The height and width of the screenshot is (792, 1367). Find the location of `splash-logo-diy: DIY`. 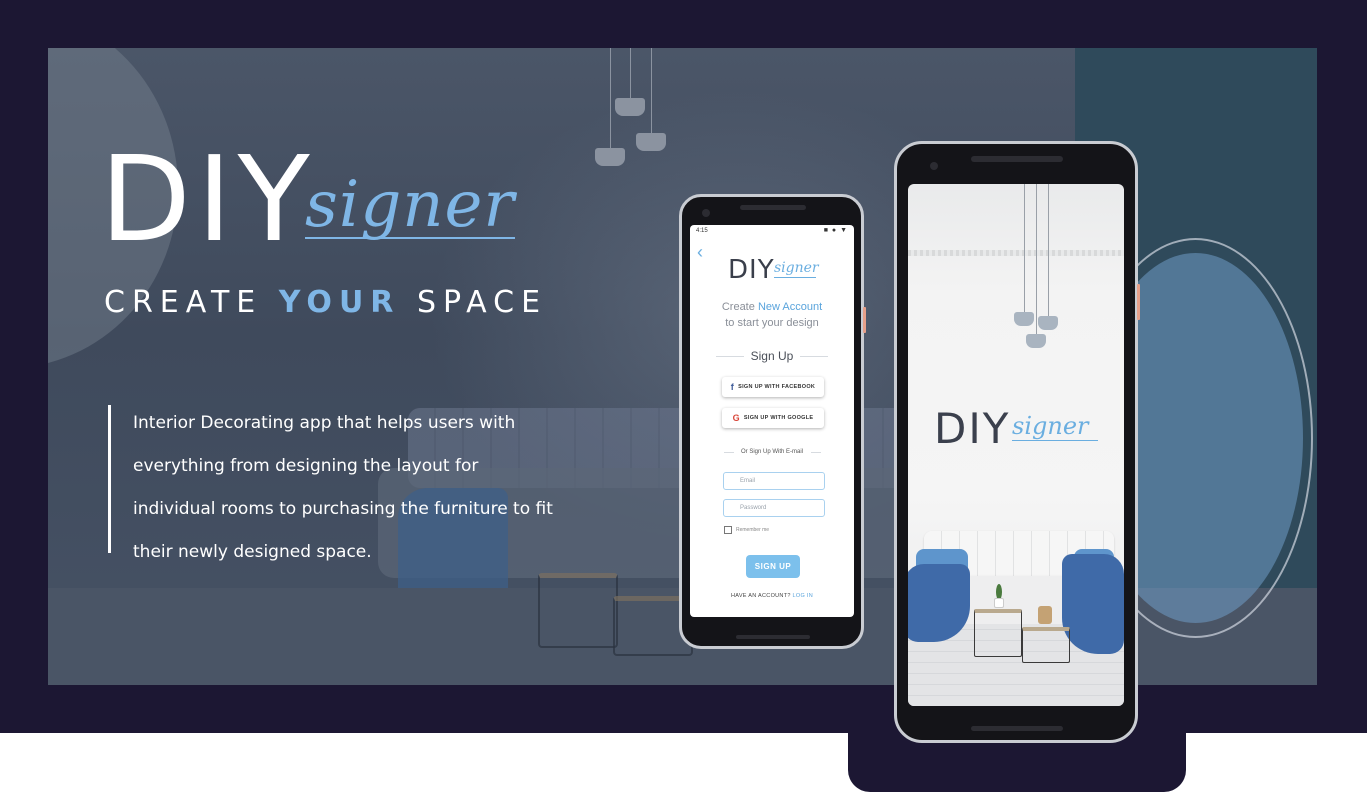

splash-logo-diy: DIY is located at coordinates (972, 428).